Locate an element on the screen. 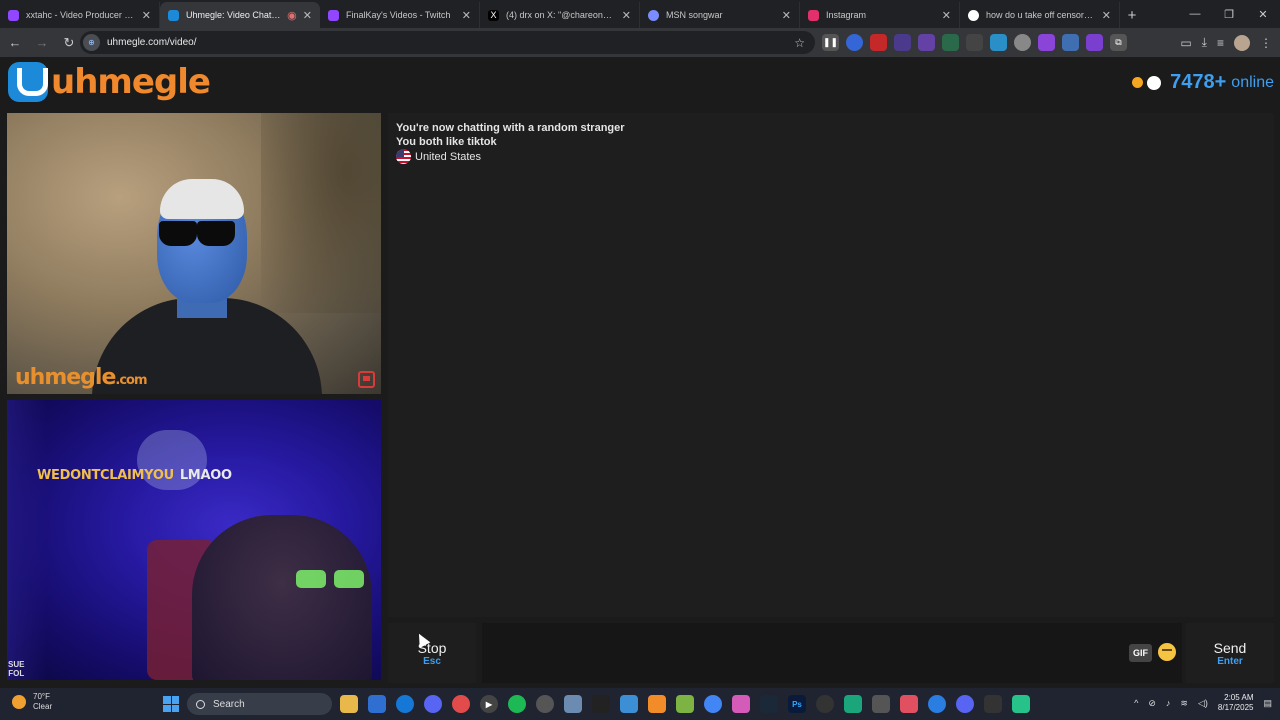 Image resolution: width=1280 pixels, height=720 pixels. color-app-icon is located at coordinates (461, 704).